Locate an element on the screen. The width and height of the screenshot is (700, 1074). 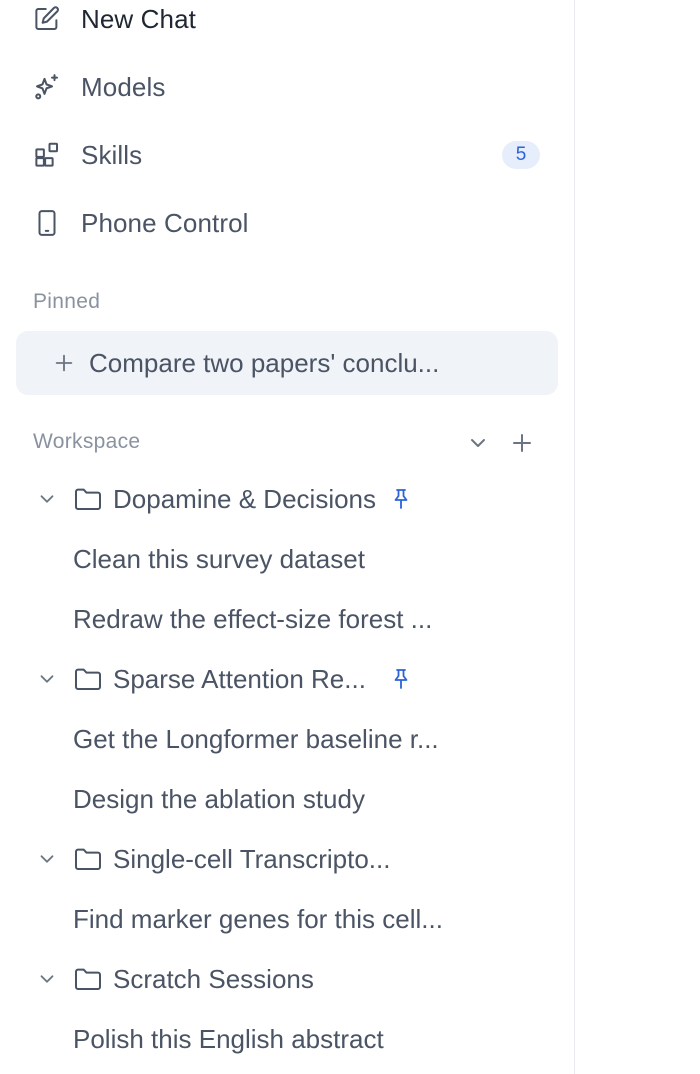
workspace-collapse-button is located at coordinates (478, 443).